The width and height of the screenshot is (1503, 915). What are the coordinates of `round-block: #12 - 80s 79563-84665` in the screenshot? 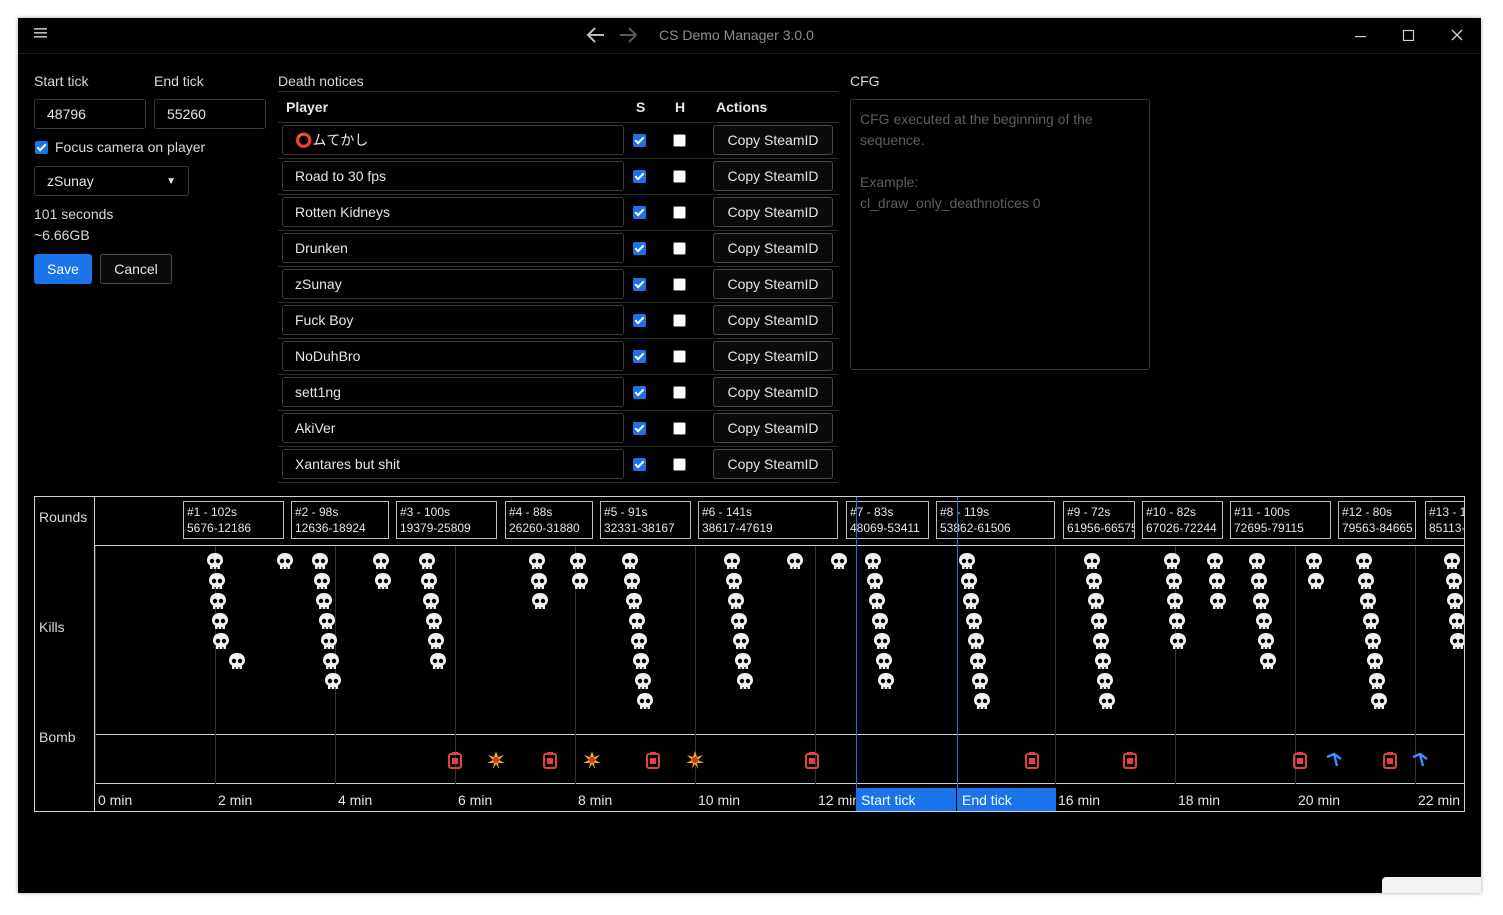 It's located at (1377, 520).